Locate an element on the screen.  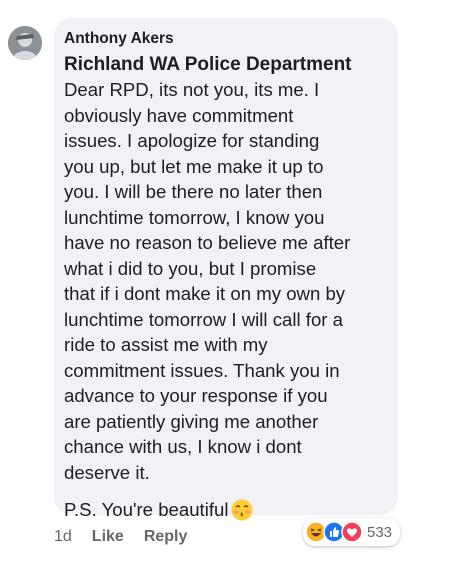
avatar-image is located at coordinates (25, 43).